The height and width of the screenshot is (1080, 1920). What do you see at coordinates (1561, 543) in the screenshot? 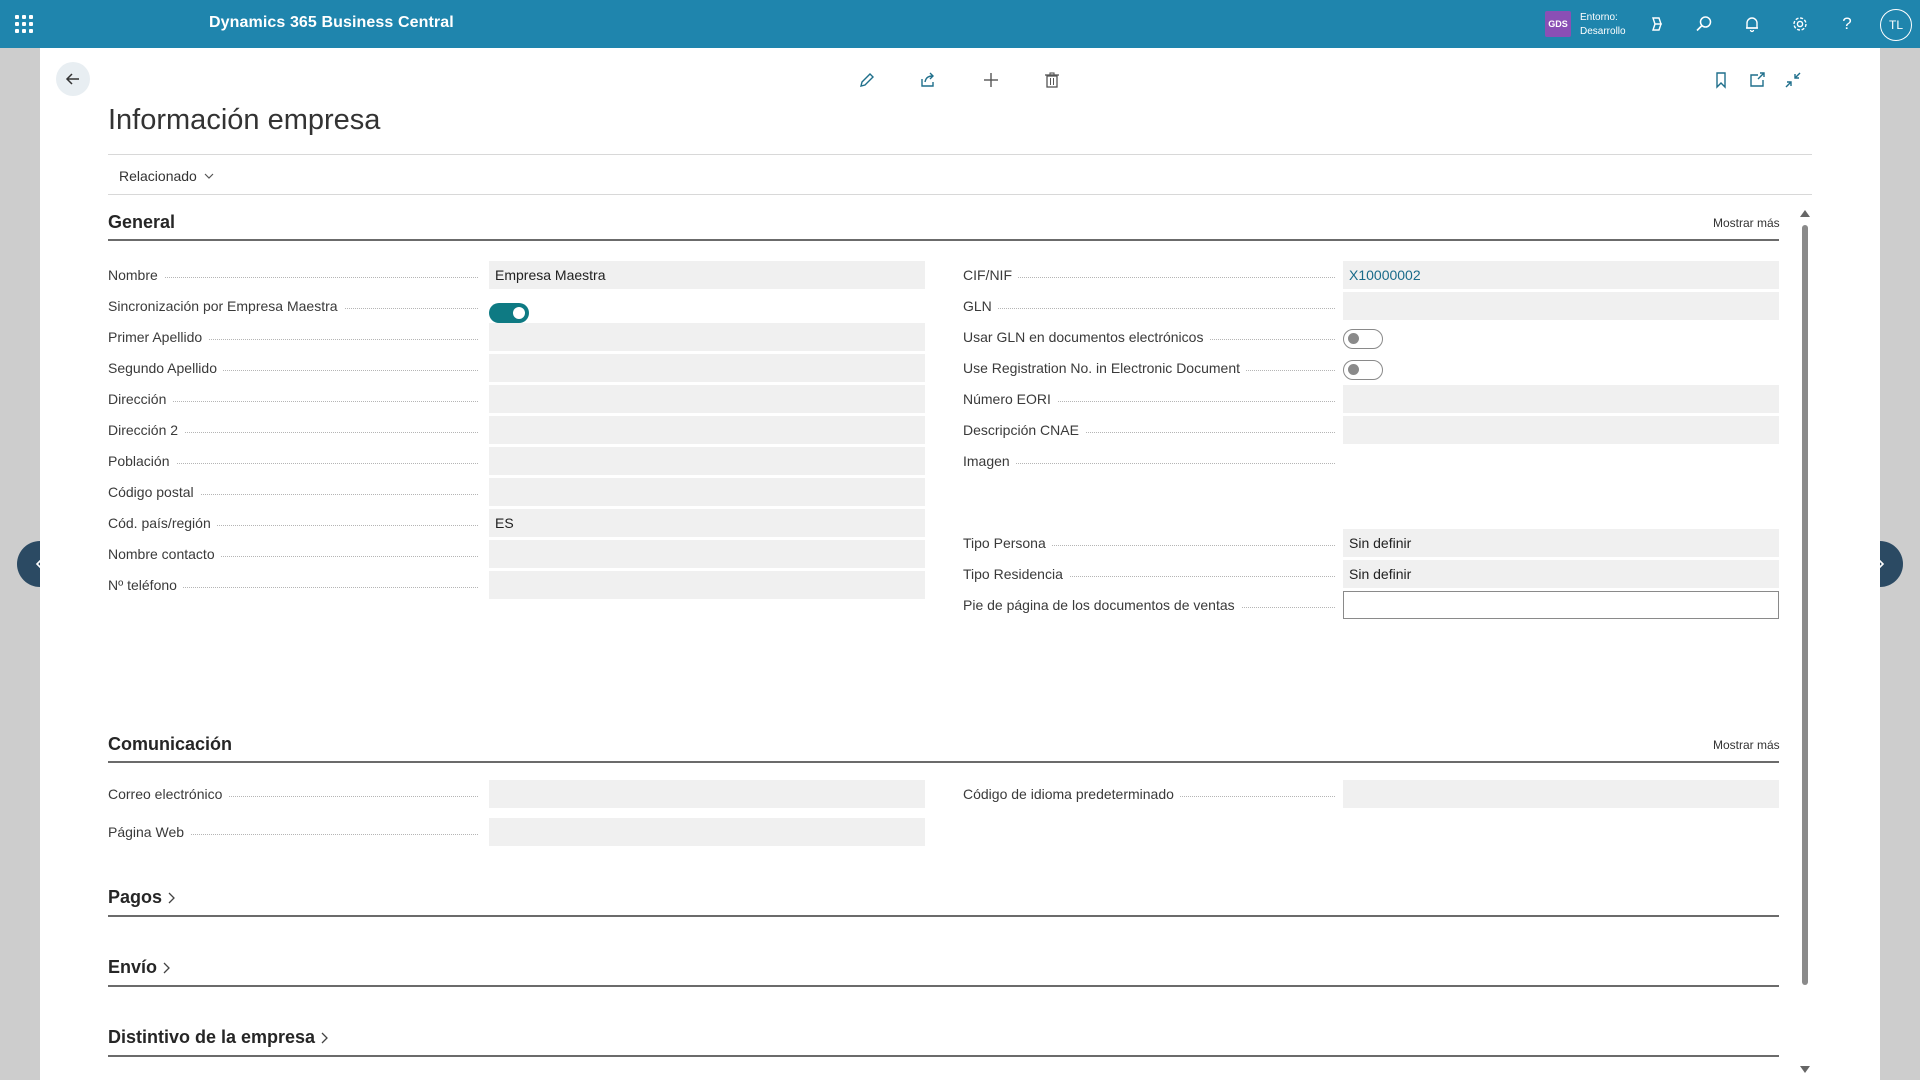
I see `person-type-select: Sin definir` at bounding box center [1561, 543].